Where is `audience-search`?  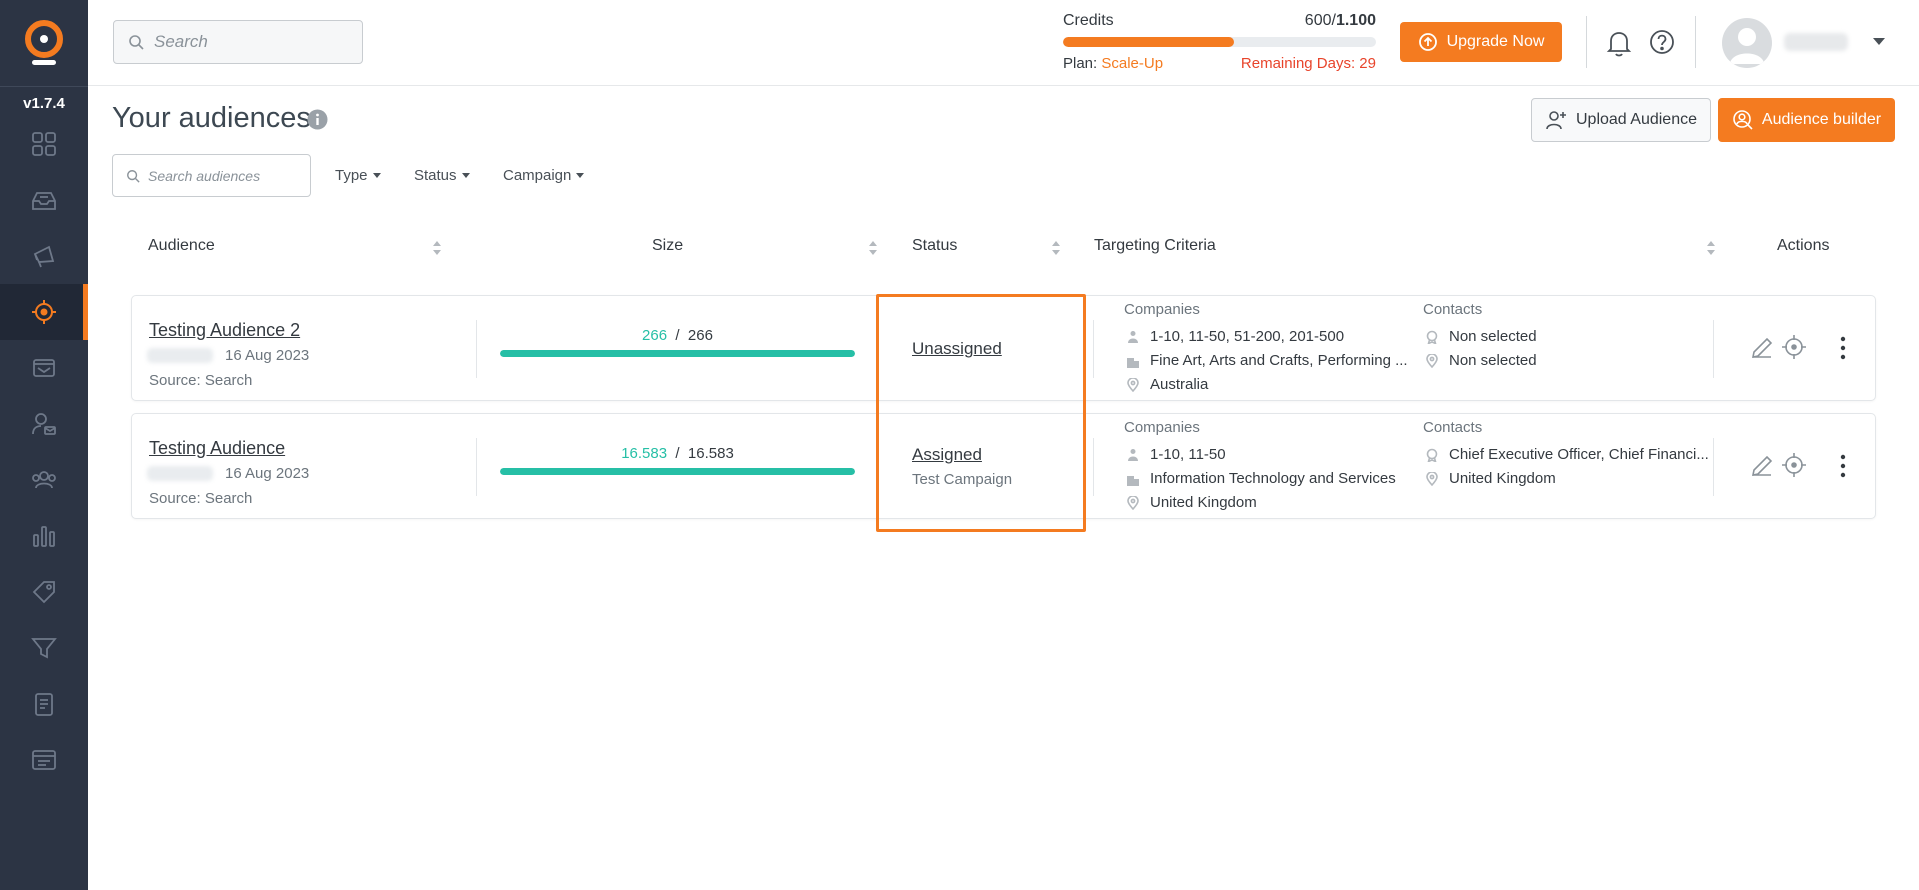
audience-search is located at coordinates (211, 175).